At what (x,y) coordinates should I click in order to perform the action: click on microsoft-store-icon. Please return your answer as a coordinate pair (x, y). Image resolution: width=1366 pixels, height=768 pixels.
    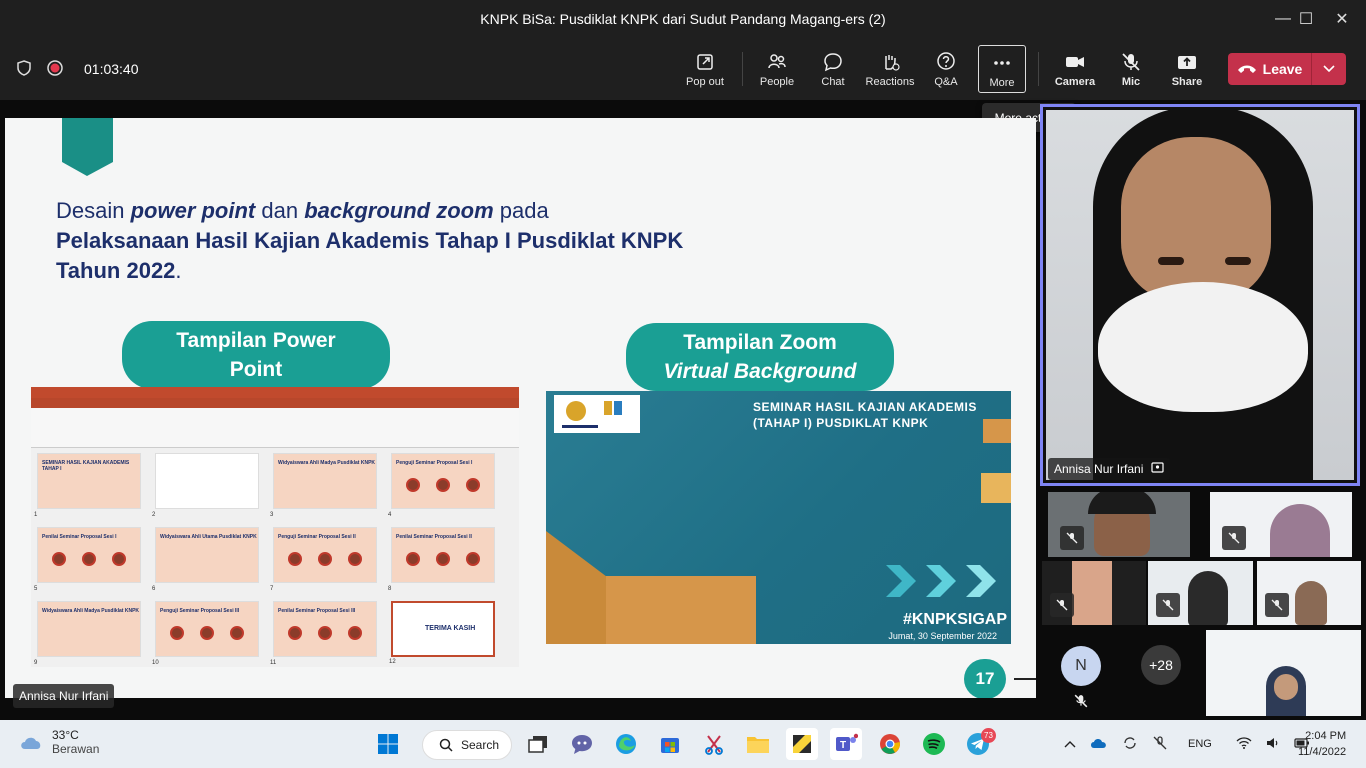
    Looking at the image, I should click on (670, 744).